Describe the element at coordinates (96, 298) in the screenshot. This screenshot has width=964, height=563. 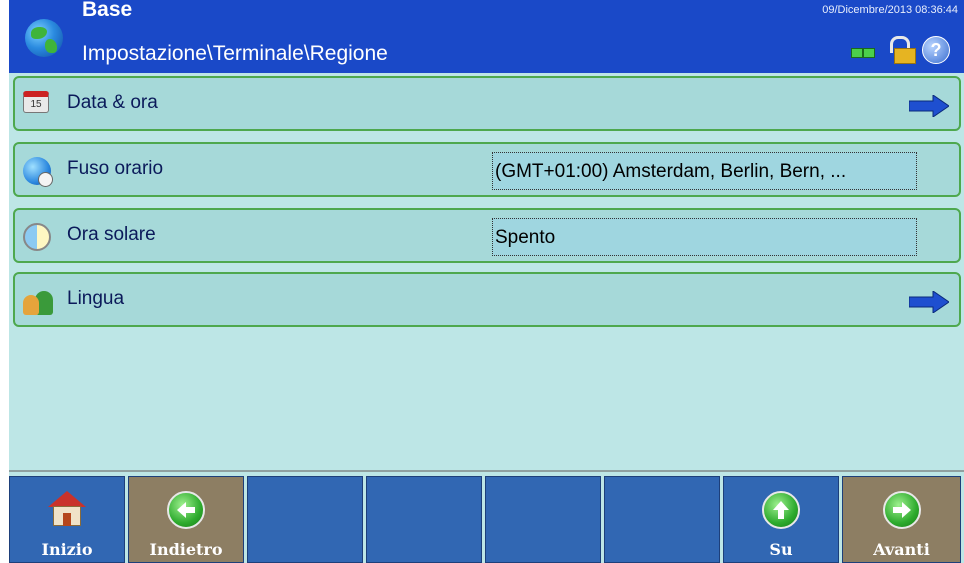
I see `row-label: Lingua` at that location.